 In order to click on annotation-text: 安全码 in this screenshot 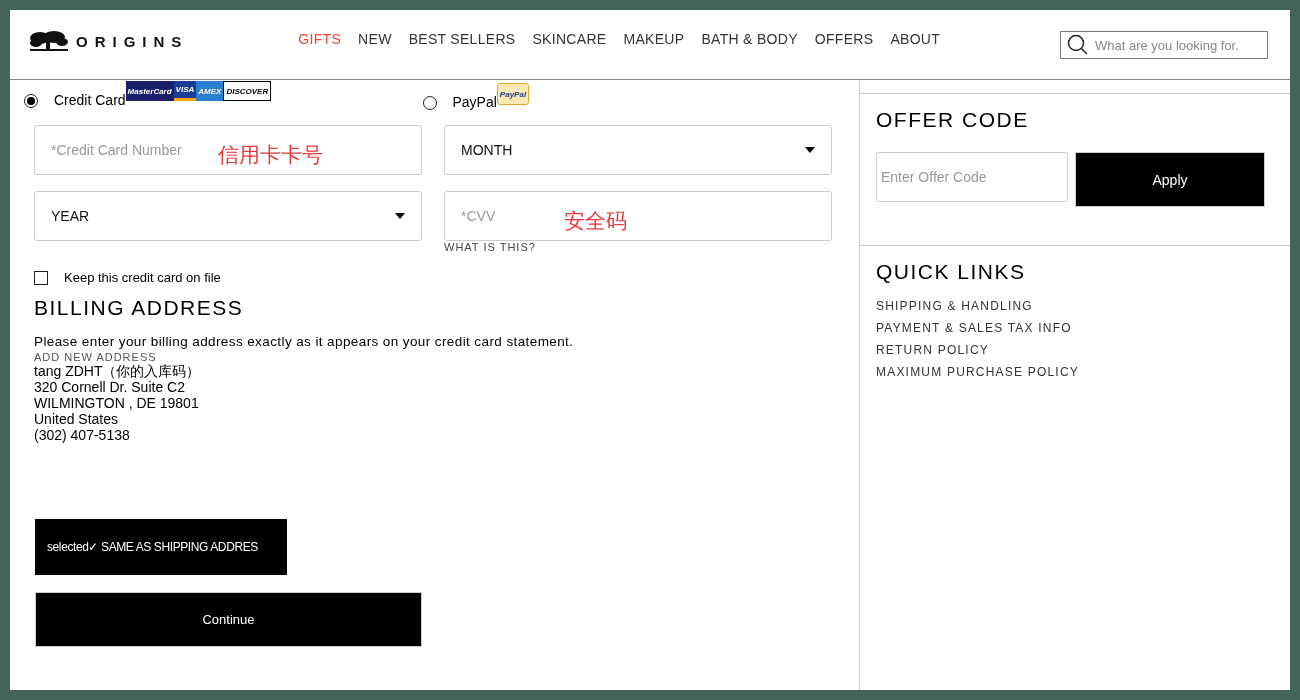, I will do `click(595, 221)`.